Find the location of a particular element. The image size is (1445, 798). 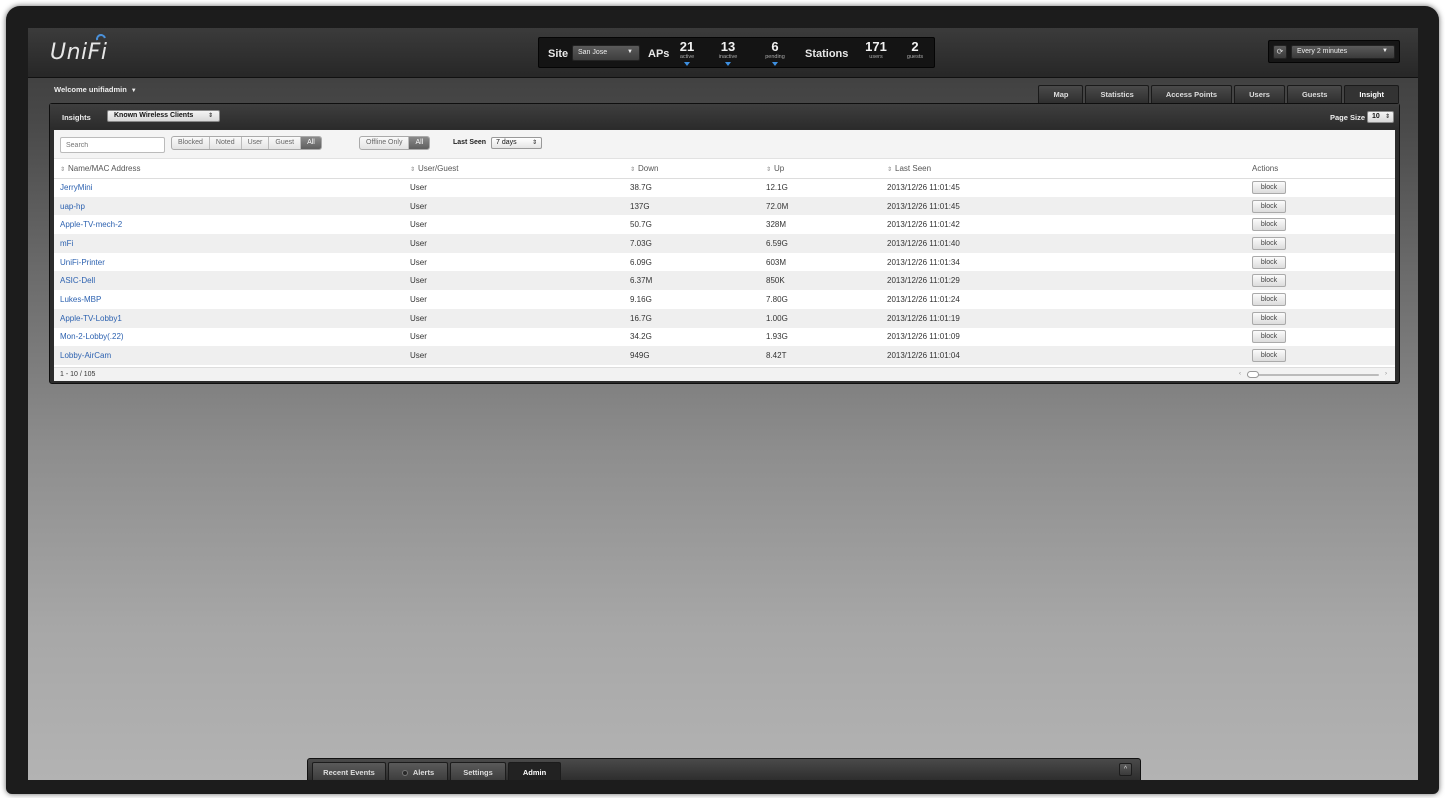

type-filter-group: Blocked Noted User Guest All is located at coordinates (246, 143).